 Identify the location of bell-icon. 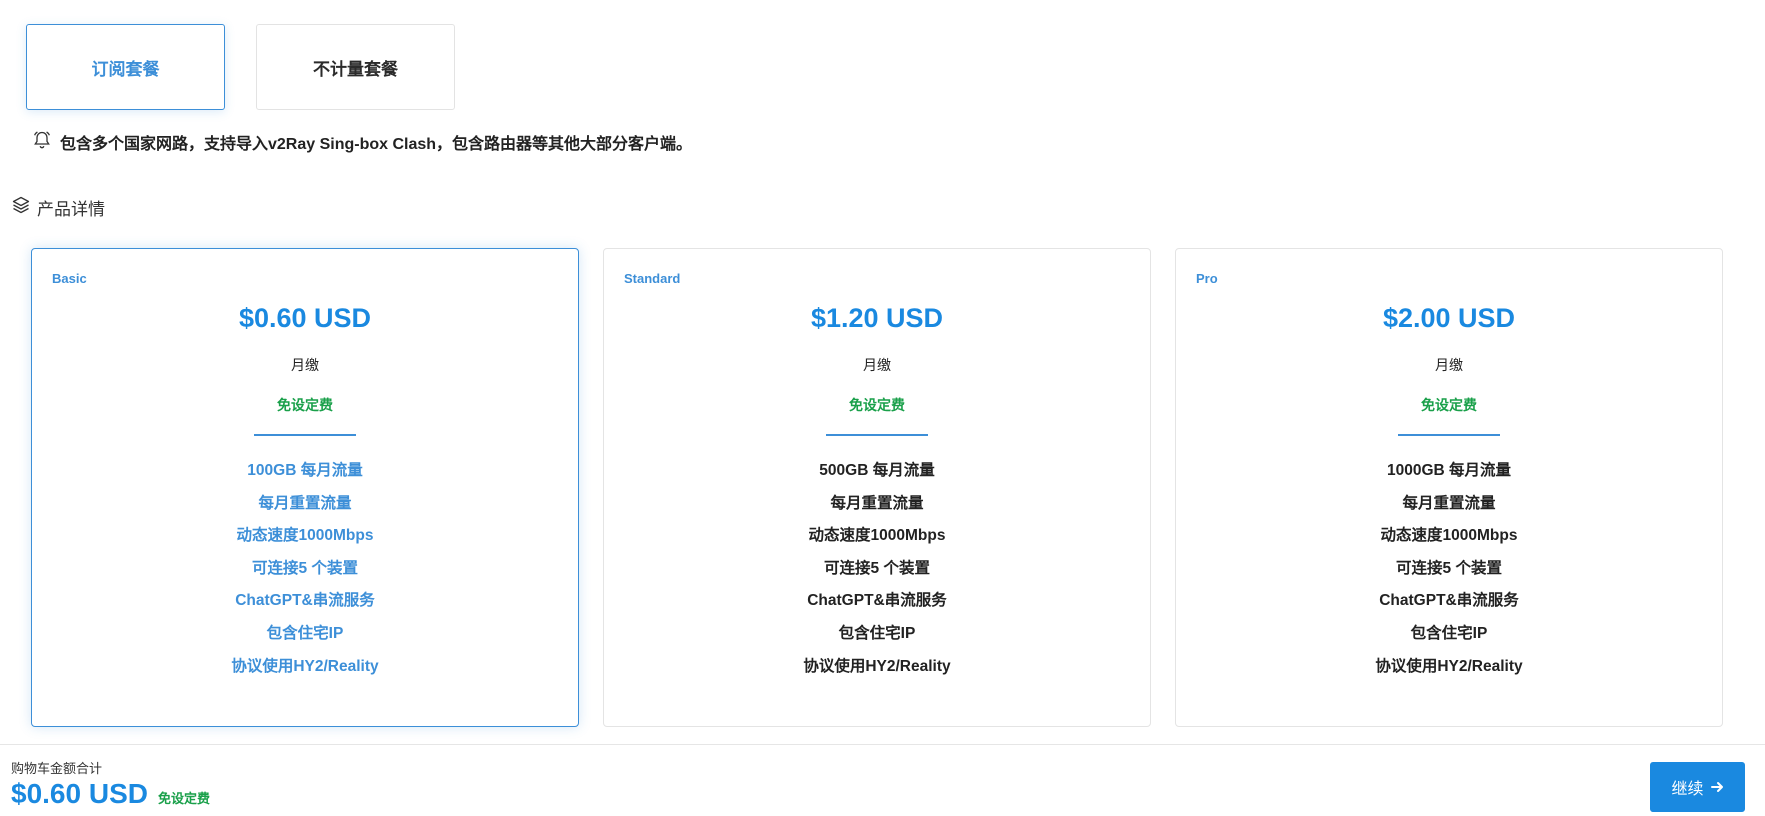
(42, 142).